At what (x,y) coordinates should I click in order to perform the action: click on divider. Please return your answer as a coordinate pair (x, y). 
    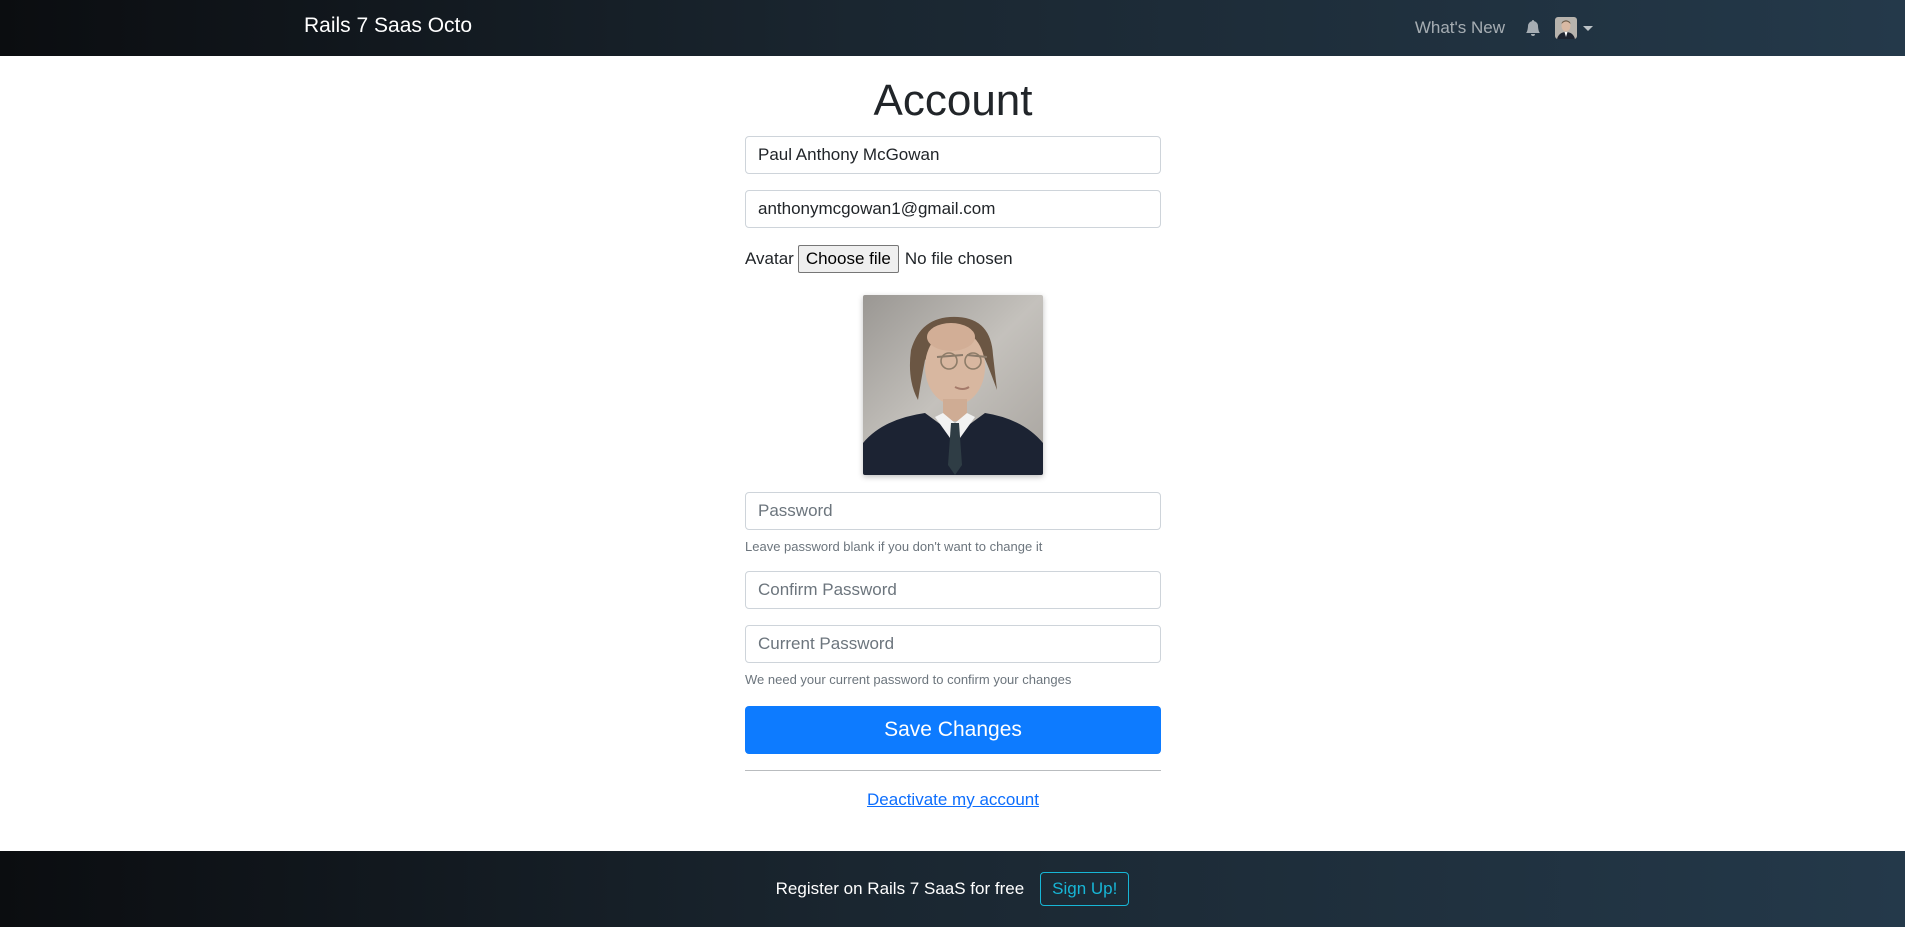
    Looking at the image, I should click on (953, 770).